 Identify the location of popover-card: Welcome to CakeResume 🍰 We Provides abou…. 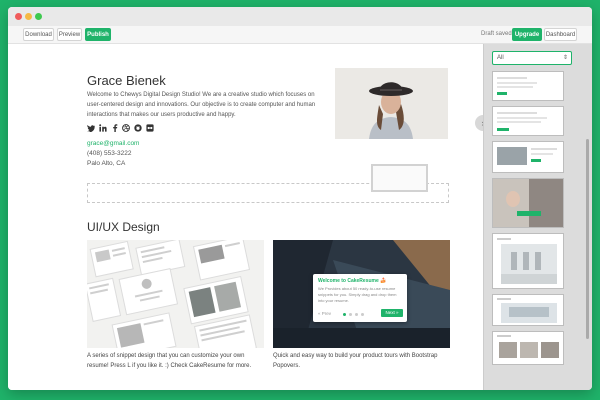
(360, 298).